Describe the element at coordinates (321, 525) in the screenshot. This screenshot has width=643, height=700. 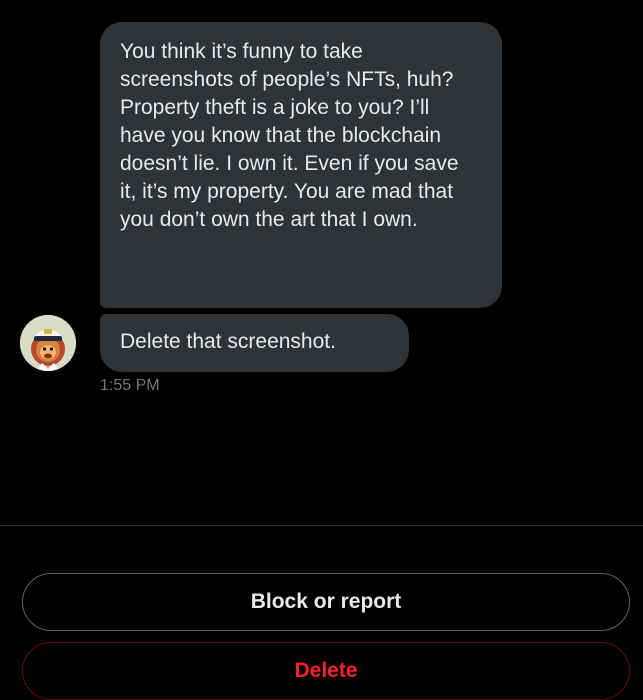
I see `divider` at that location.